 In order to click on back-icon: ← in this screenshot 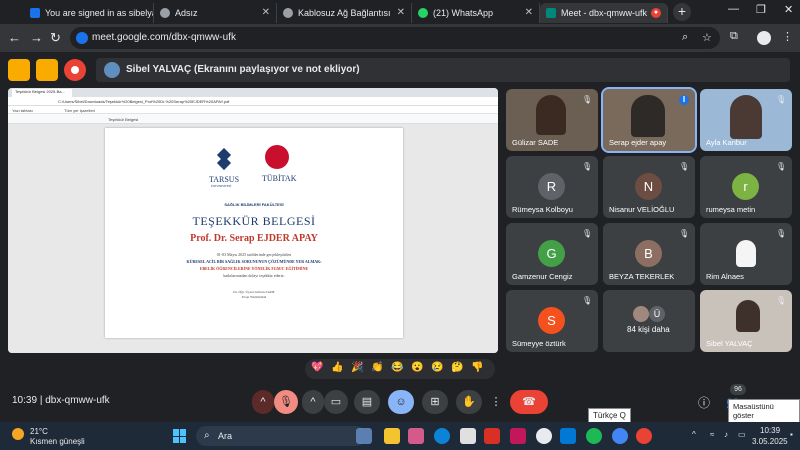, I will do `click(14, 37)`.